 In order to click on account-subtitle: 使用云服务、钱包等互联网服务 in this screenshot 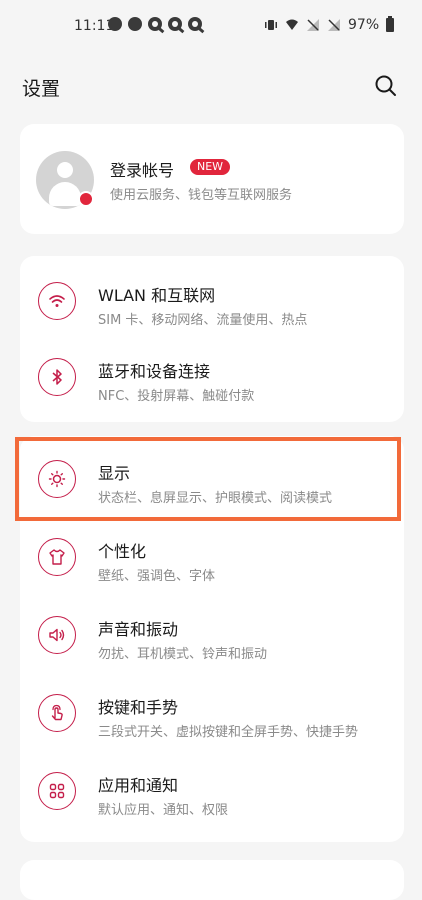, I will do `click(201, 195)`.